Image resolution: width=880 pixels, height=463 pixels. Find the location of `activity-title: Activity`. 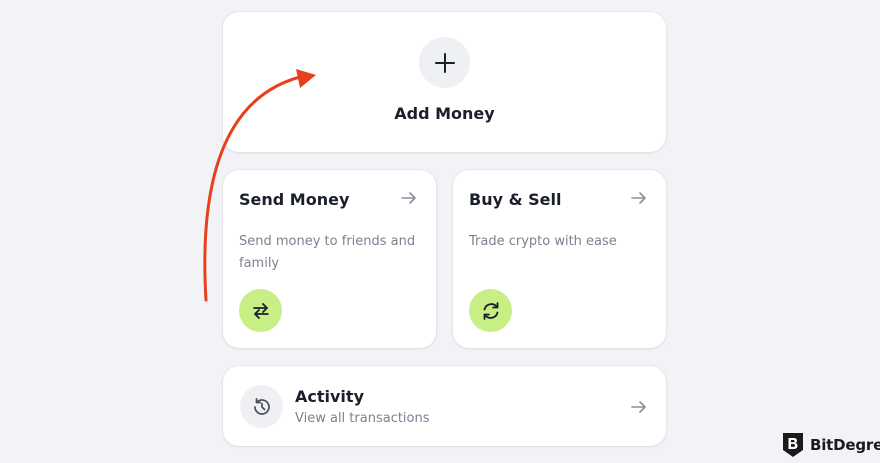

activity-title: Activity is located at coordinates (329, 396).